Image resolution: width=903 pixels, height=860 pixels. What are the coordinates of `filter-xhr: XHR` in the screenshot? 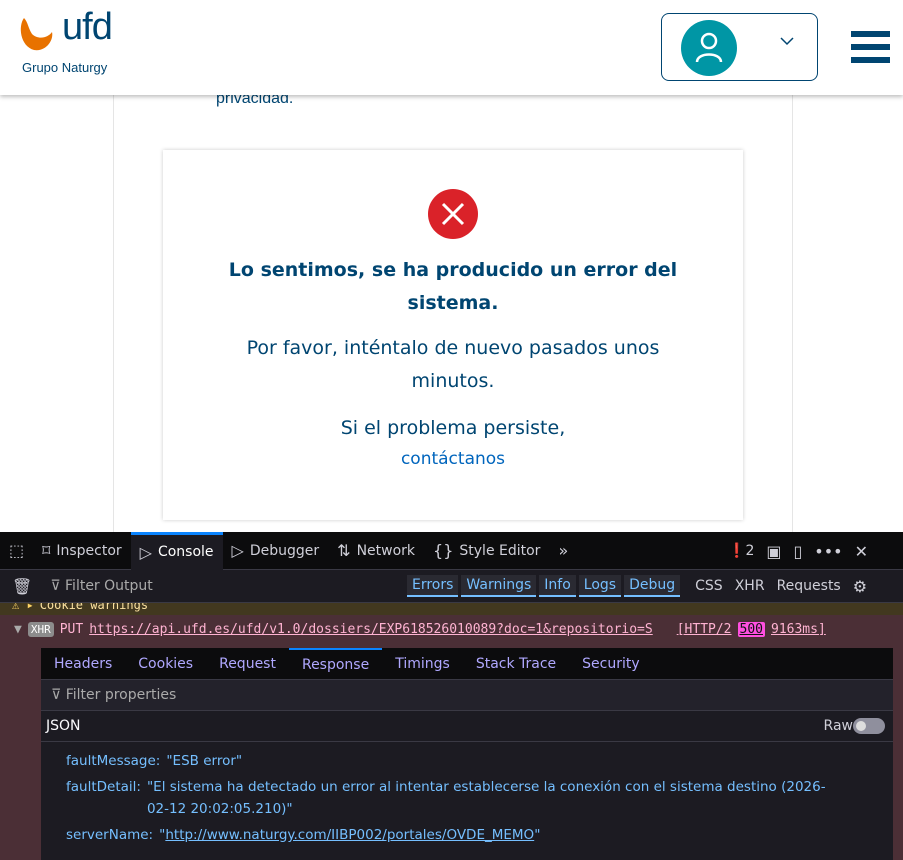 It's located at (750, 586).